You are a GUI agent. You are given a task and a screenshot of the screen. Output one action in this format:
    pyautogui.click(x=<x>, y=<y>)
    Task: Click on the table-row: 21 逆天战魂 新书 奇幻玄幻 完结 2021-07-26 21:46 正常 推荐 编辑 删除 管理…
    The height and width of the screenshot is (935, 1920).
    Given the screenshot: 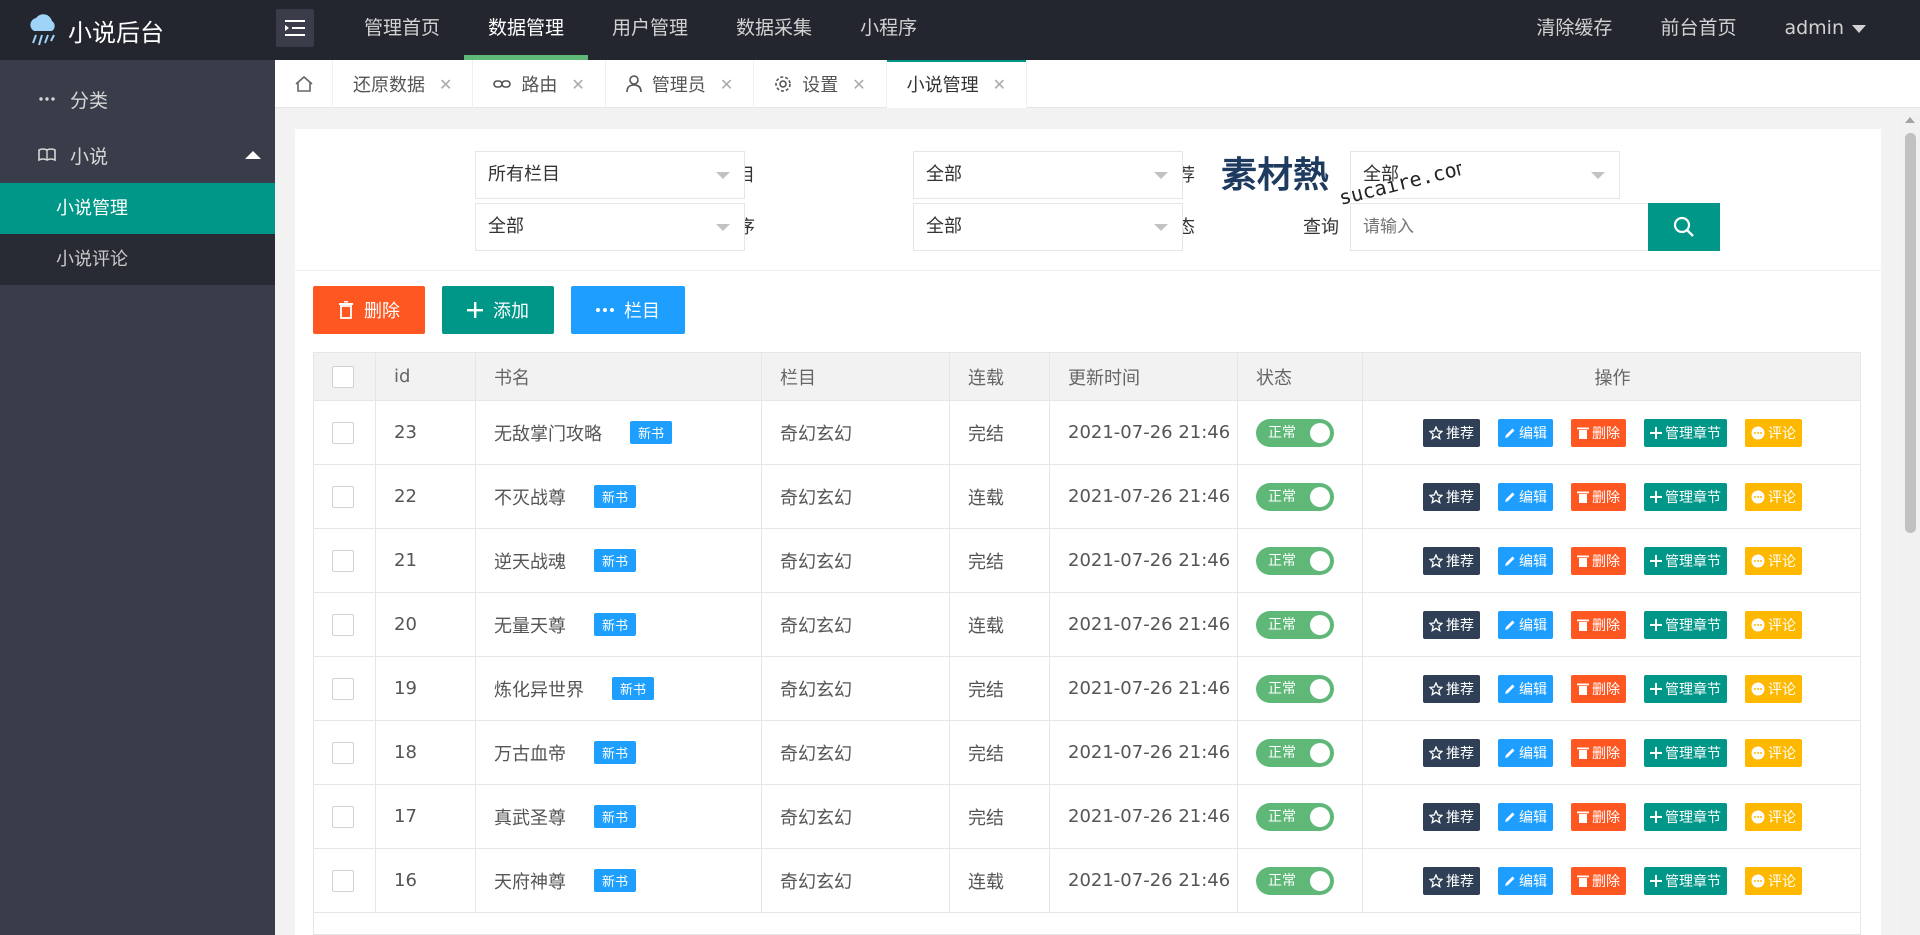 What is the action you would take?
    pyautogui.click(x=1087, y=561)
    